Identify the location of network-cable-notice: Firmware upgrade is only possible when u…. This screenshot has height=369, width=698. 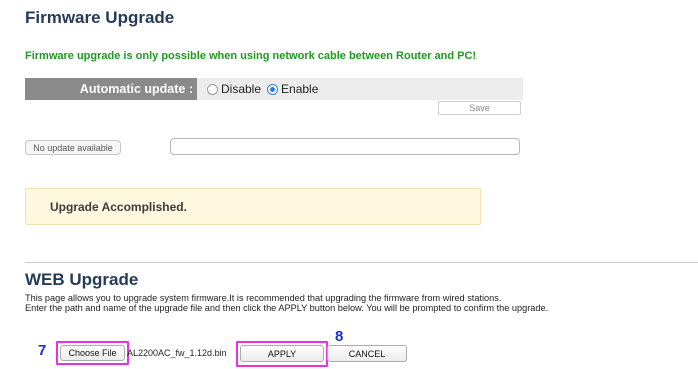
(251, 56).